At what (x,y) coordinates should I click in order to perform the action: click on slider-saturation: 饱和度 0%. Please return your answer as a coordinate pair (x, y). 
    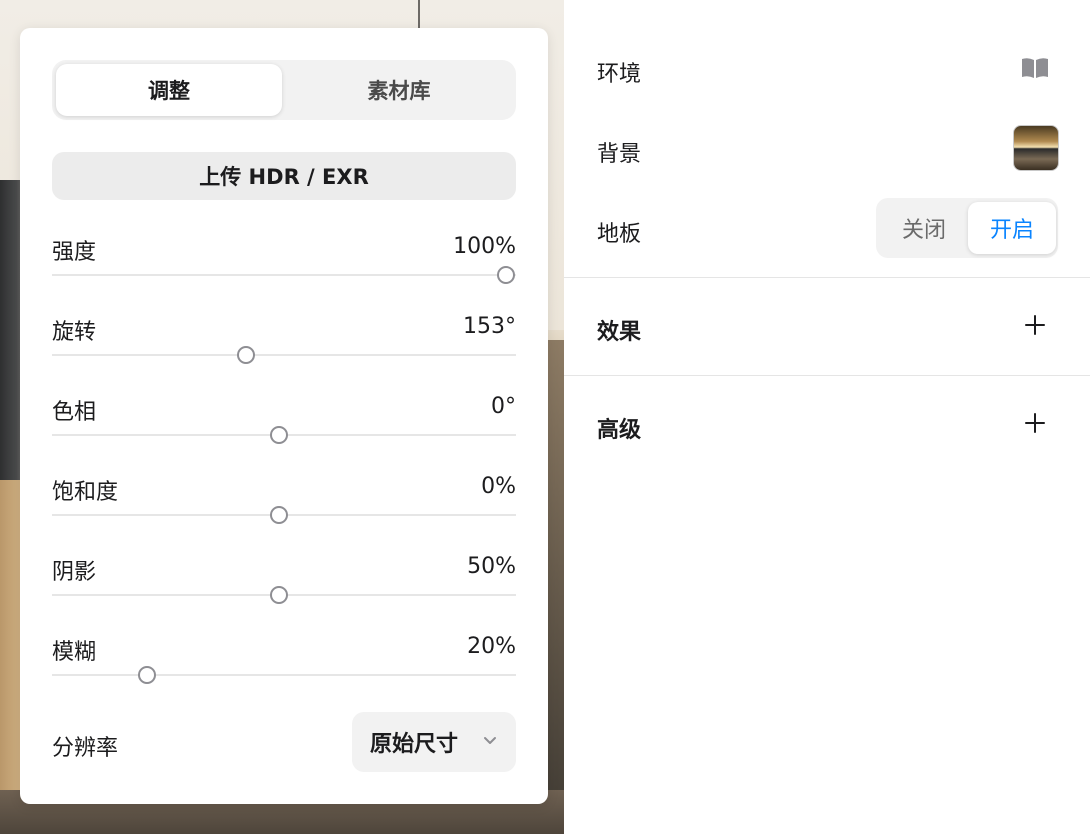
    Looking at the image, I should click on (284, 514).